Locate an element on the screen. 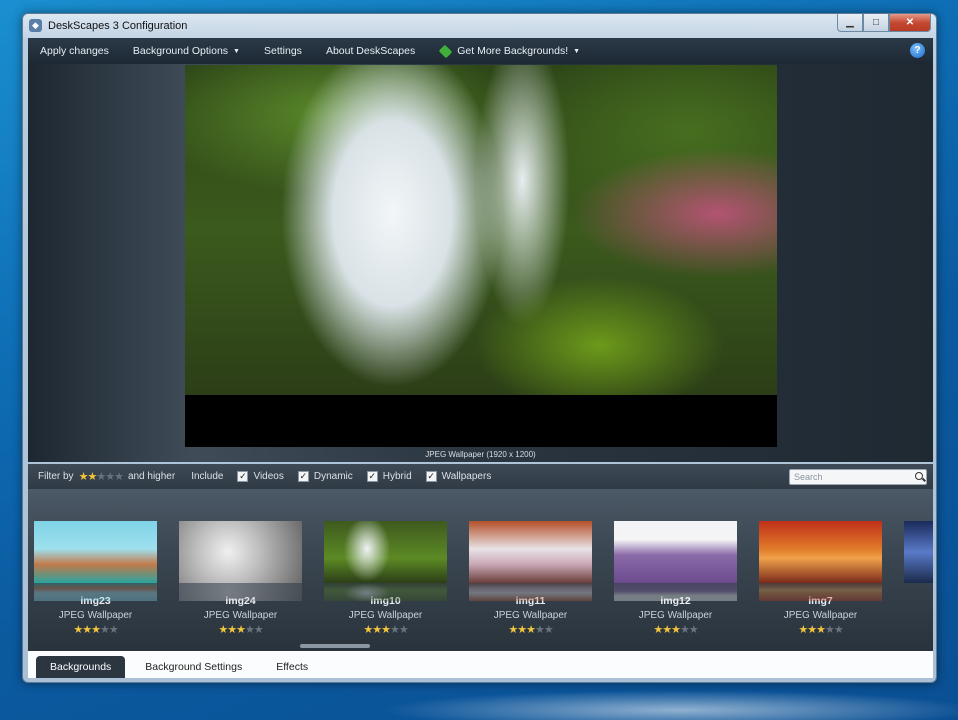 This screenshot has width=958, height=720. get-more-label: Get More Backgrounds! is located at coordinates (513, 51).